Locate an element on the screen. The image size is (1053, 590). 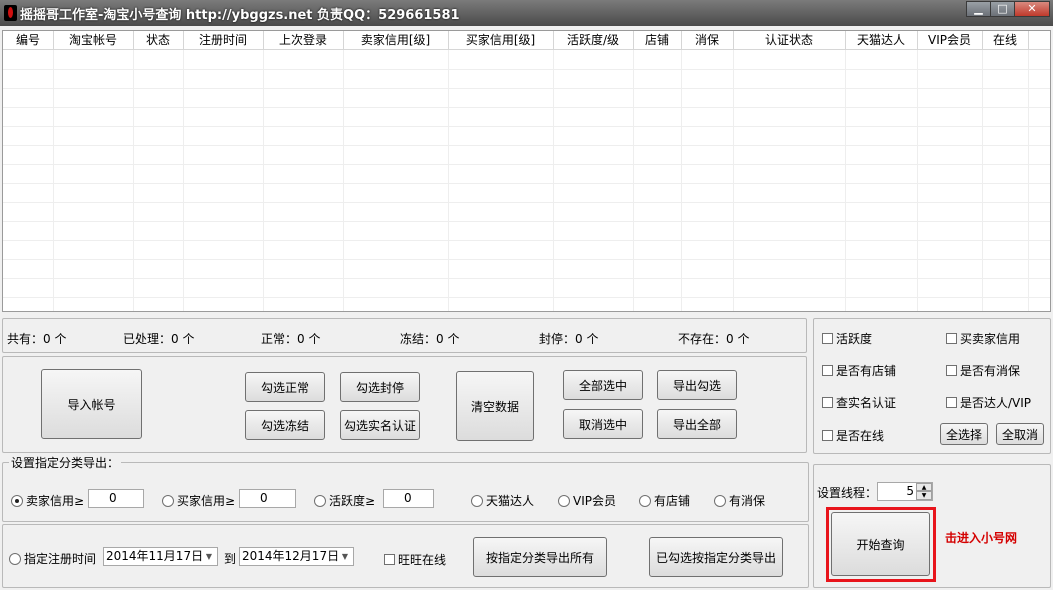
col-vip: VIP会员 is located at coordinates (950, 40).